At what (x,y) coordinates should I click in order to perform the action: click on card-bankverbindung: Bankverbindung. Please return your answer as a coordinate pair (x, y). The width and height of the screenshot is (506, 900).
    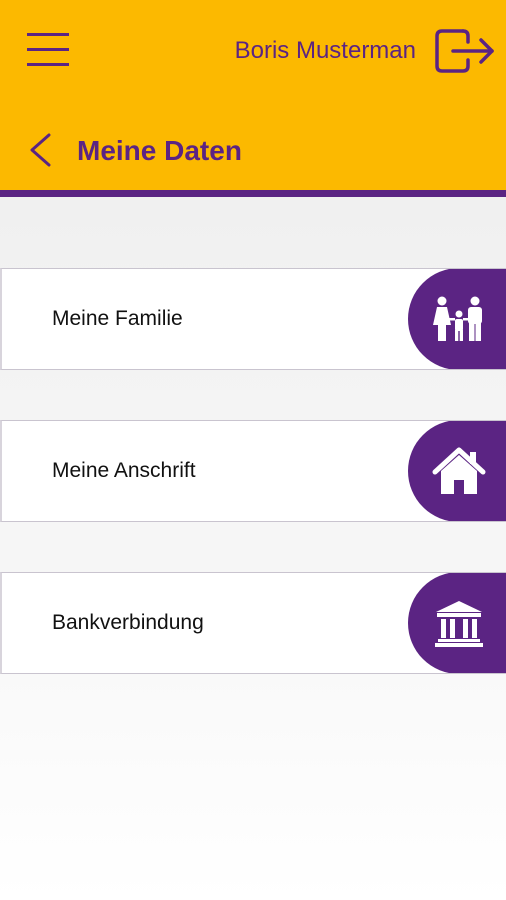
    Looking at the image, I should click on (253, 623).